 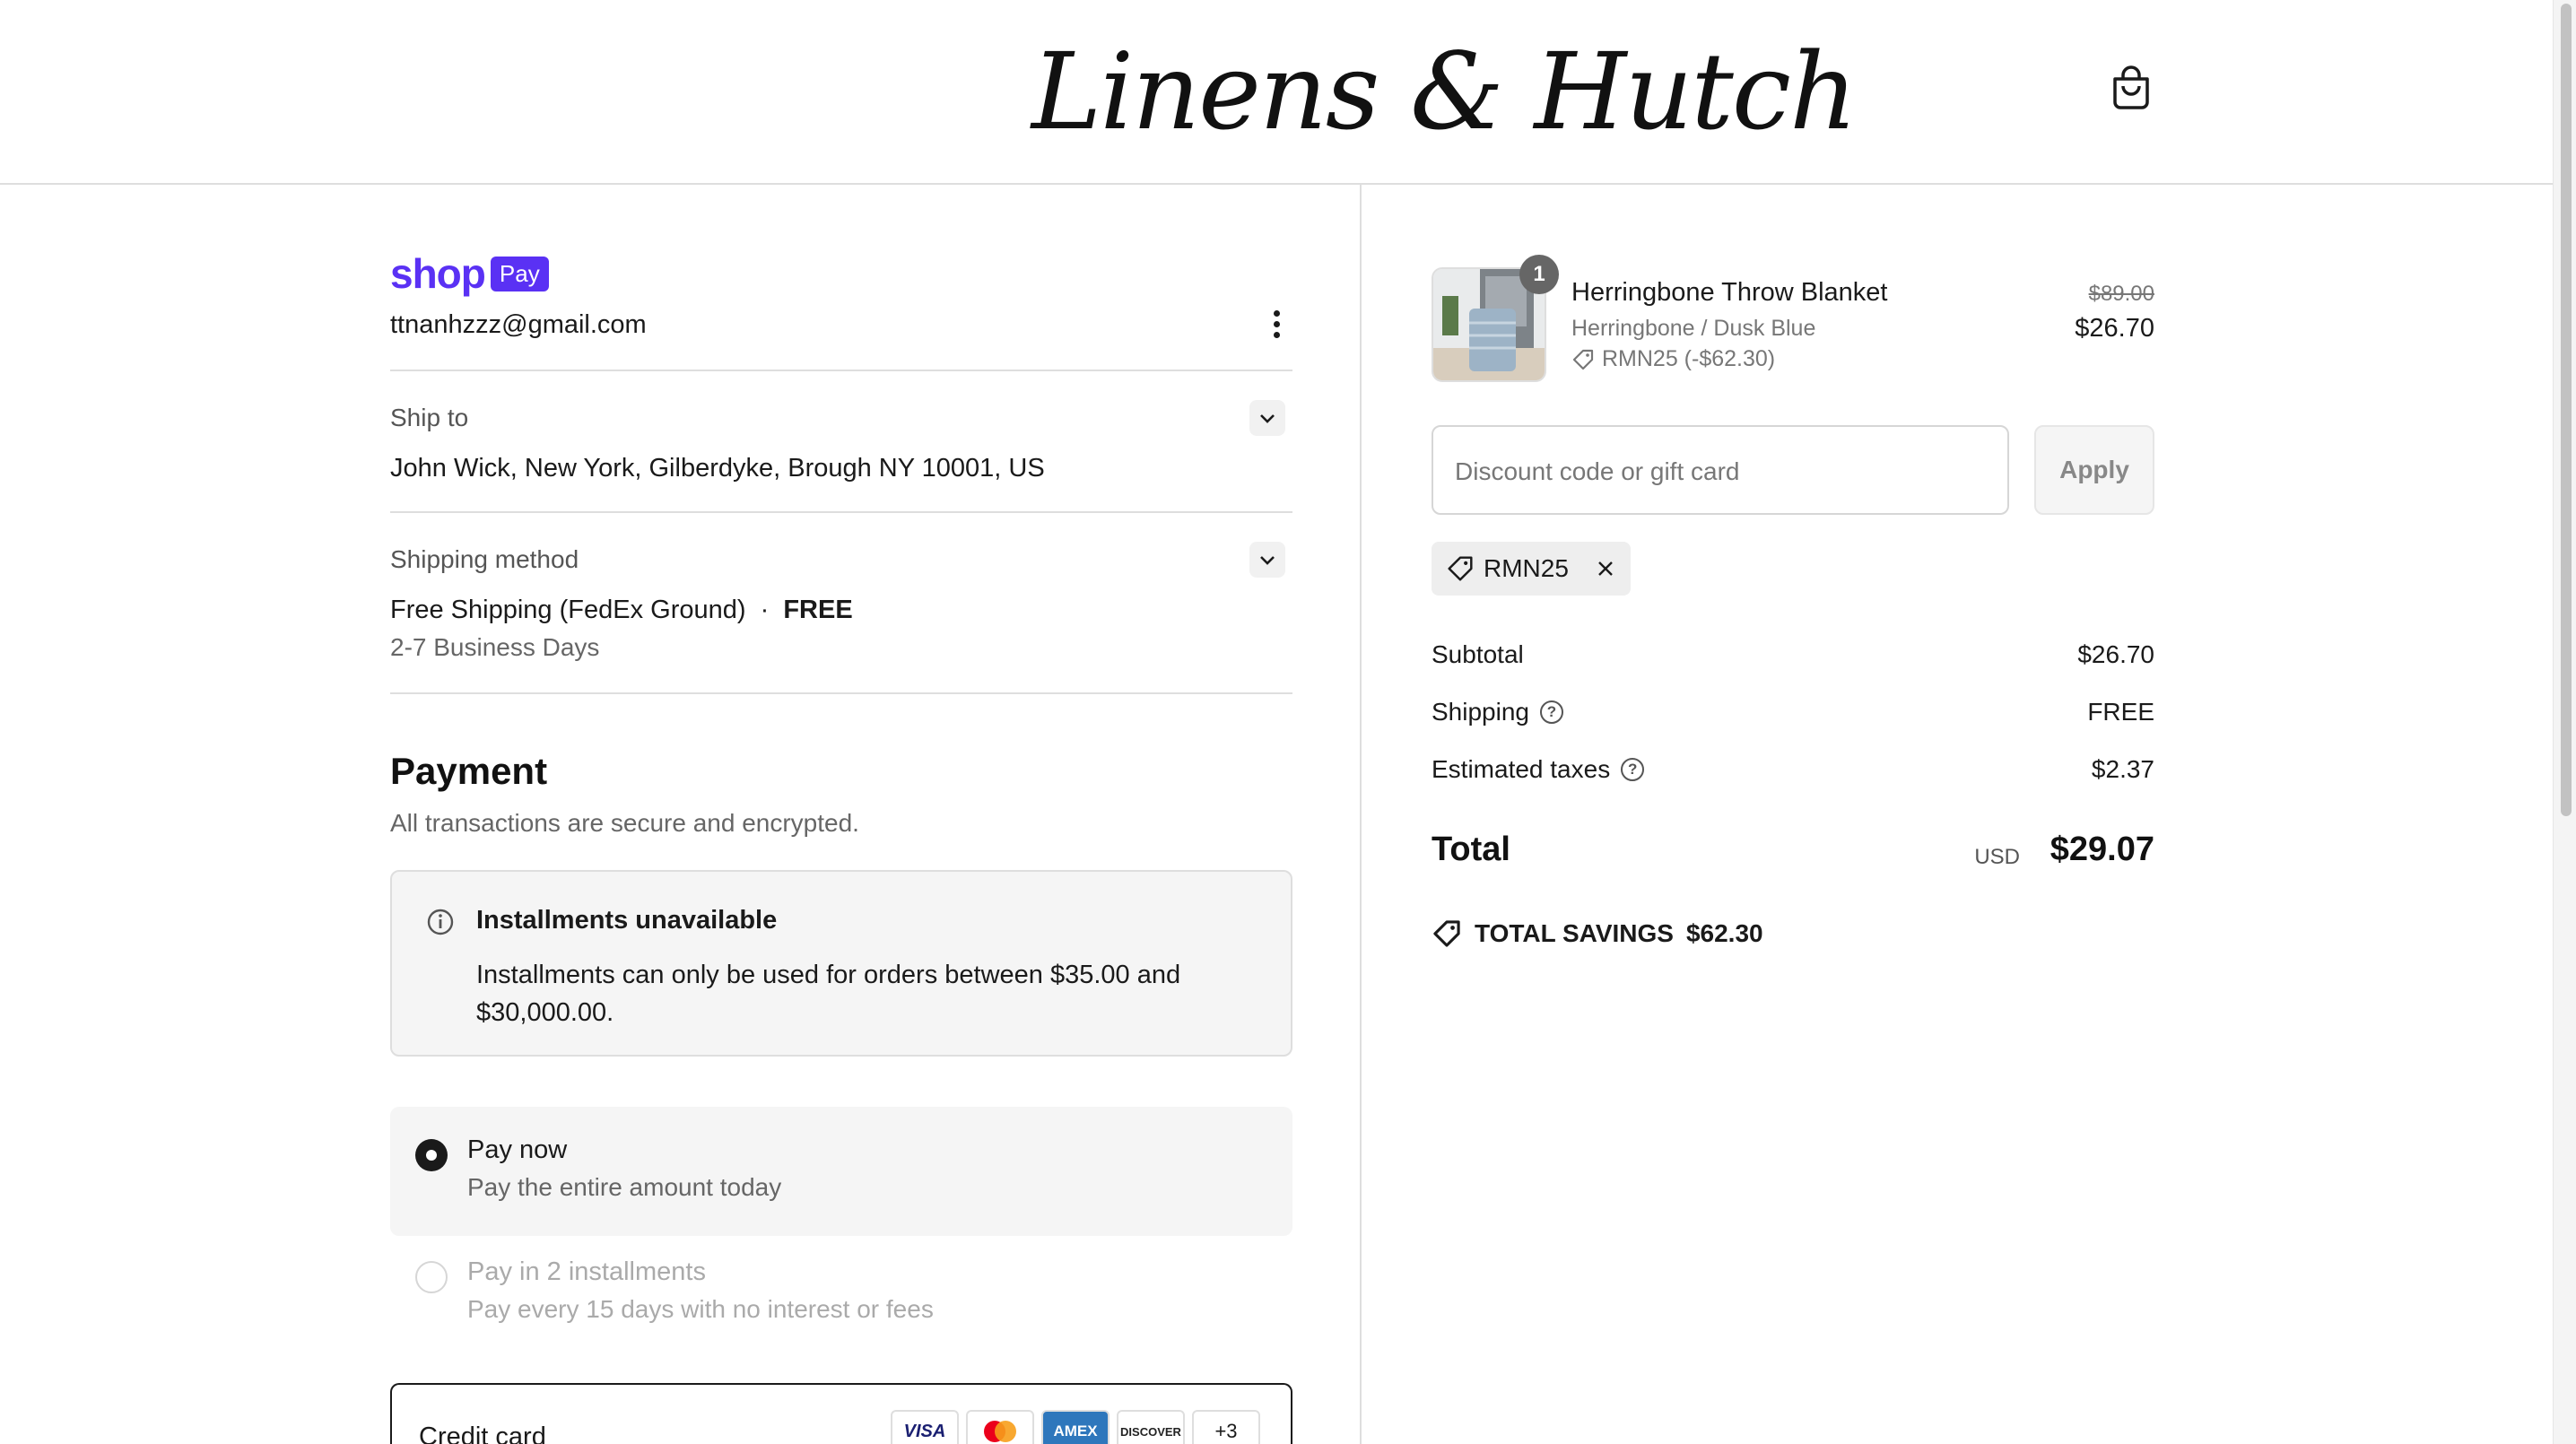 What do you see at coordinates (440, 922) in the screenshot?
I see `info-icon` at bounding box center [440, 922].